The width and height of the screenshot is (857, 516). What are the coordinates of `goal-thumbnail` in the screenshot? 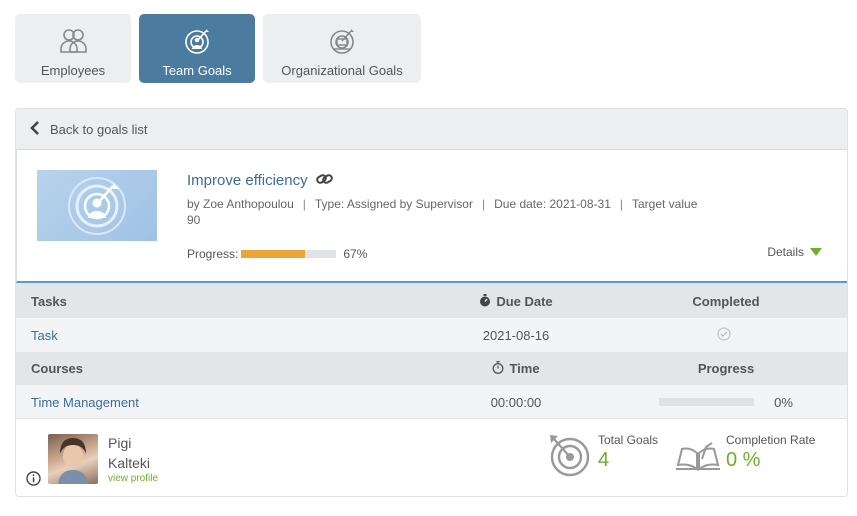 It's located at (97, 205).